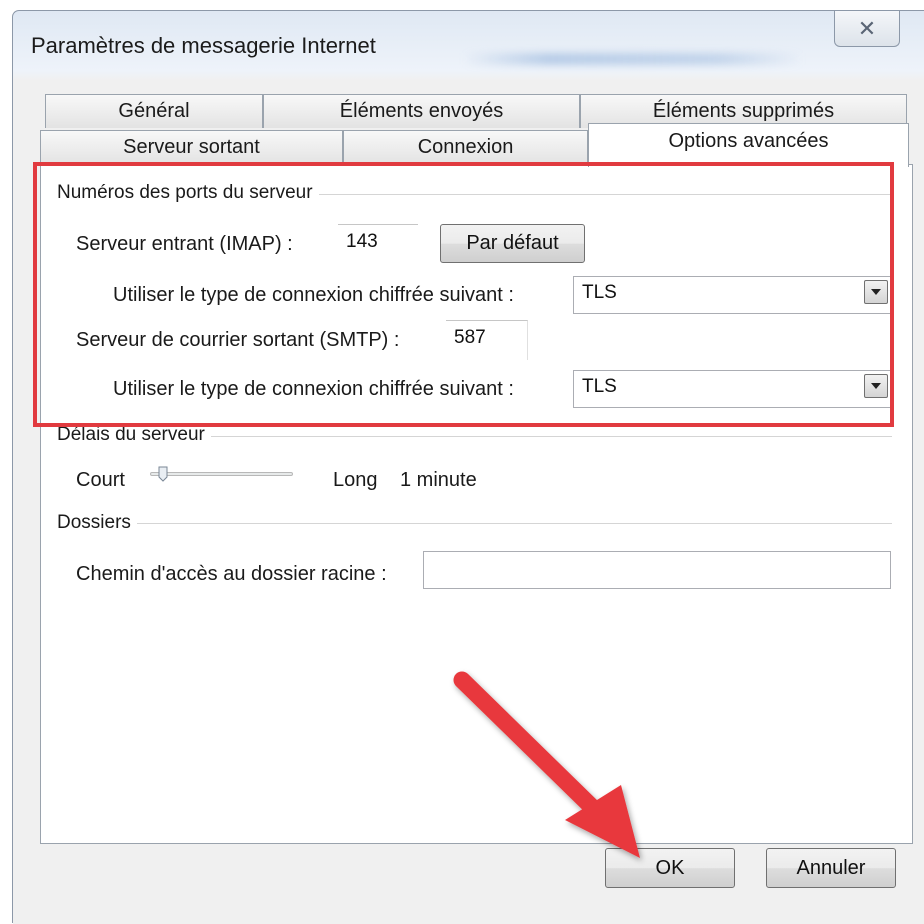  What do you see at coordinates (599, 386) in the screenshot?
I see `selected-encryption-outgoing: TLS` at bounding box center [599, 386].